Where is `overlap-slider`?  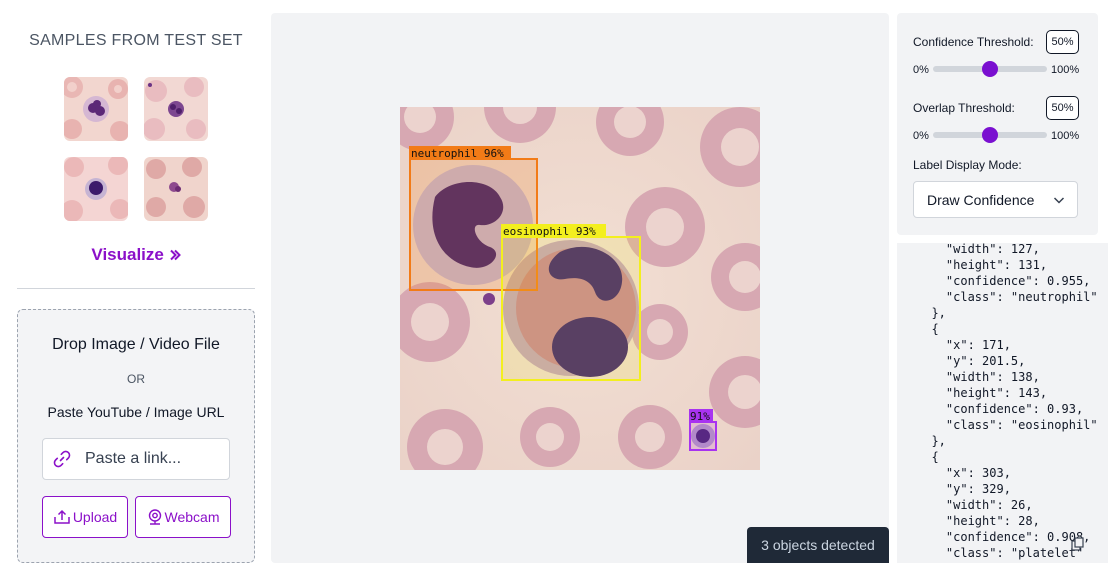 overlap-slider is located at coordinates (990, 135).